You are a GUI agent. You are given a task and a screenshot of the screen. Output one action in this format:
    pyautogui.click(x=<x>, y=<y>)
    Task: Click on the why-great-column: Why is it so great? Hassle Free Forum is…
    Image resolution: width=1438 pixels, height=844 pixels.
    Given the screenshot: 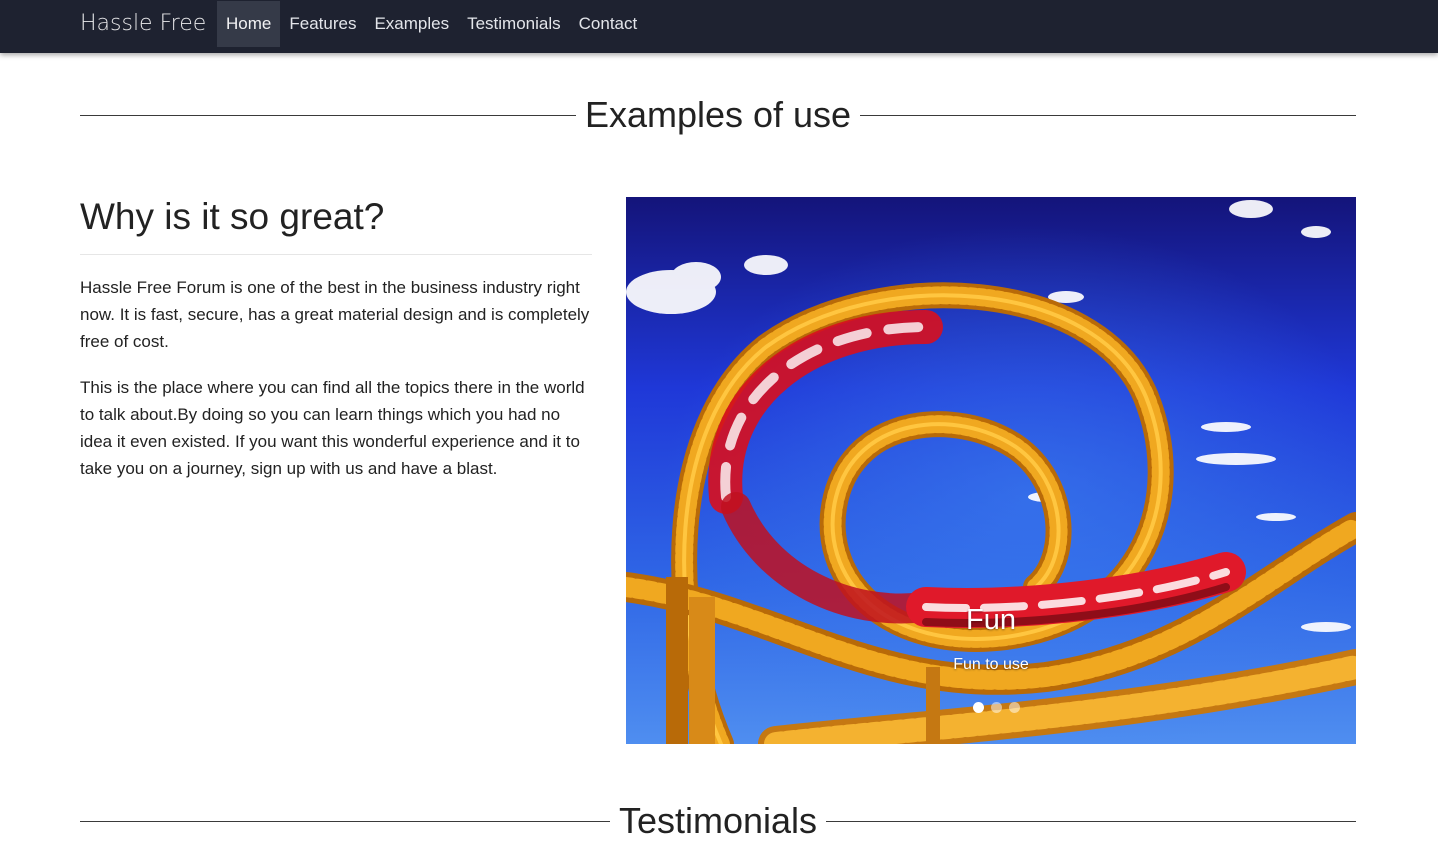 What is the action you would take?
    pyautogui.click(x=336, y=339)
    